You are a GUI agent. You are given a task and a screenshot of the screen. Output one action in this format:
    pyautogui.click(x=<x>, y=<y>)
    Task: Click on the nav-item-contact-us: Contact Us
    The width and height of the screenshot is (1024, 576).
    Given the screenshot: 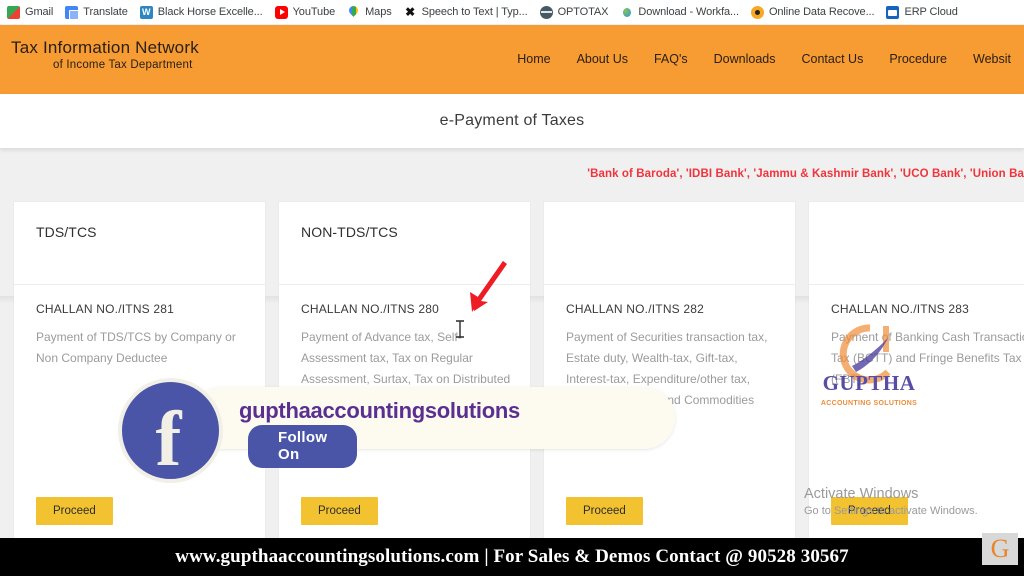 What is the action you would take?
    pyautogui.click(x=832, y=59)
    